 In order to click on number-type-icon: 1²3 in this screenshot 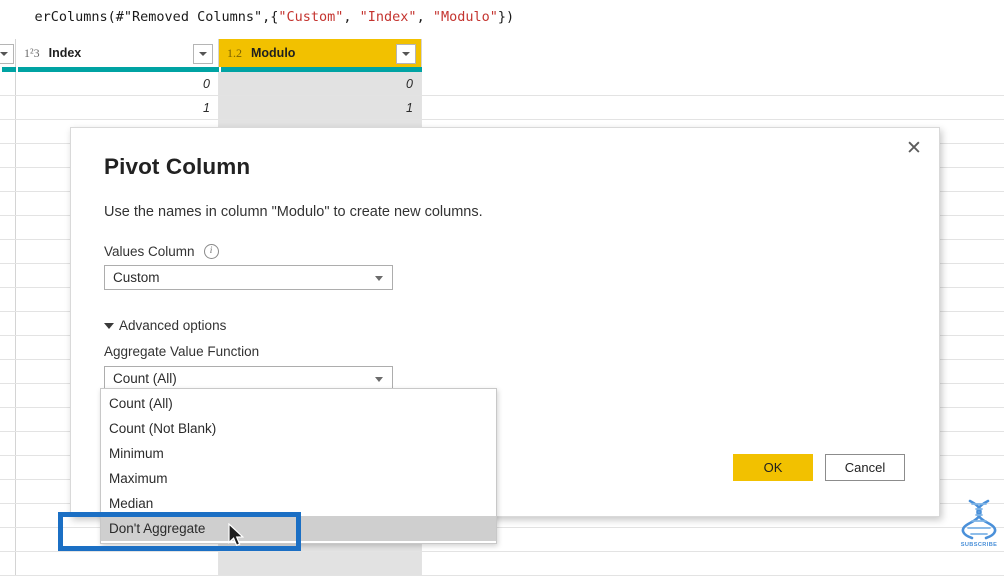, I will do `click(32, 52)`.